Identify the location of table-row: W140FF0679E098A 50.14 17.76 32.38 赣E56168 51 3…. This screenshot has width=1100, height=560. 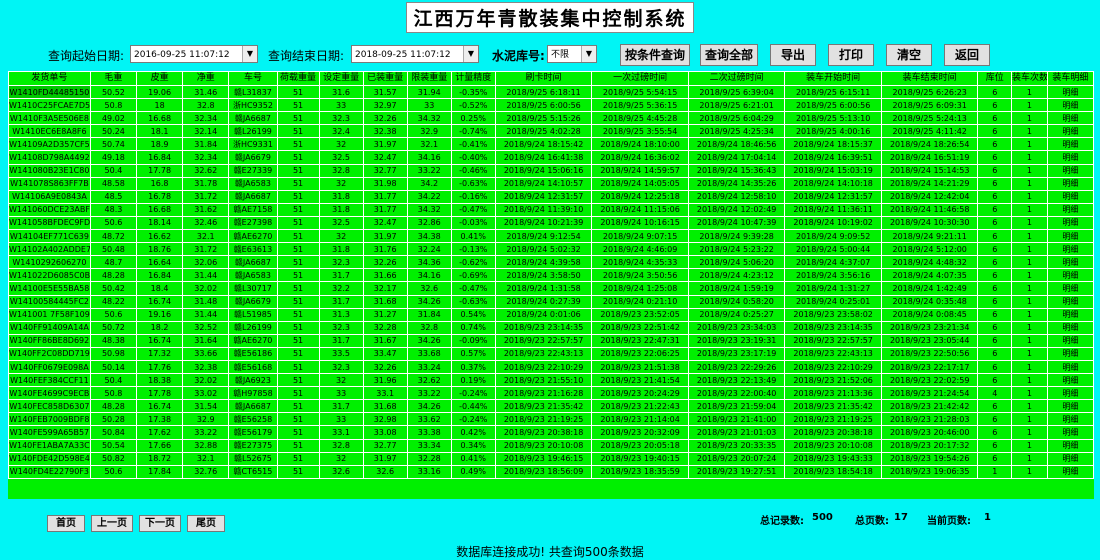
(551, 367).